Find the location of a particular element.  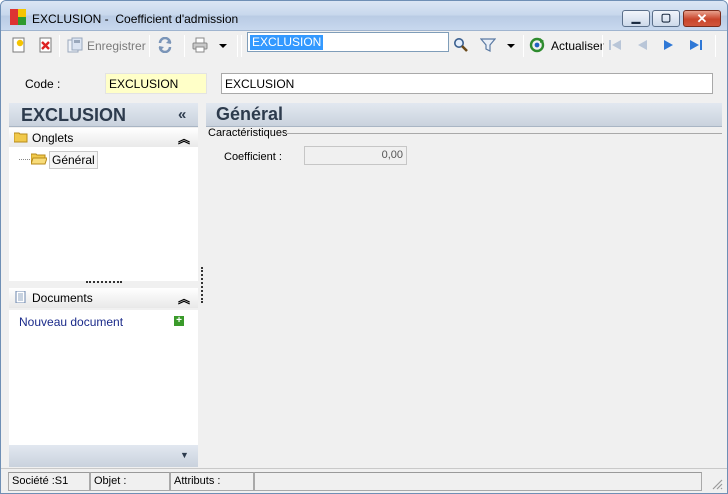

search-icon is located at coordinates (461, 45).